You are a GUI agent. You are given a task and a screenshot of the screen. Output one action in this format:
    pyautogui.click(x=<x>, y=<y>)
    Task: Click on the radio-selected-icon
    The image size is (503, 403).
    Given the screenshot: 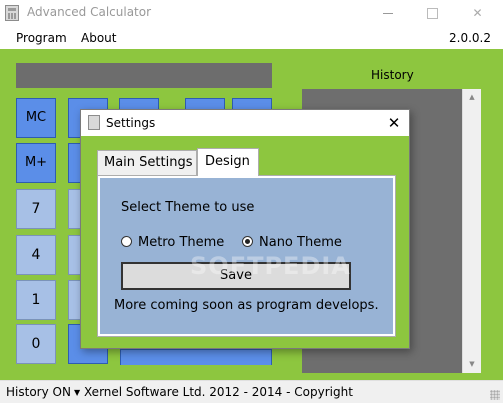 What is the action you would take?
    pyautogui.click(x=247, y=241)
    